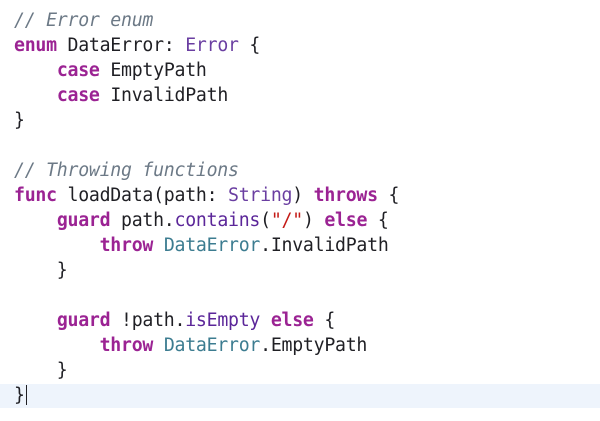 The width and height of the screenshot is (600, 421). What do you see at coordinates (345, 195) in the screenshot?
I see `code-token-keyword: throws` at bounding box center [345, 195].